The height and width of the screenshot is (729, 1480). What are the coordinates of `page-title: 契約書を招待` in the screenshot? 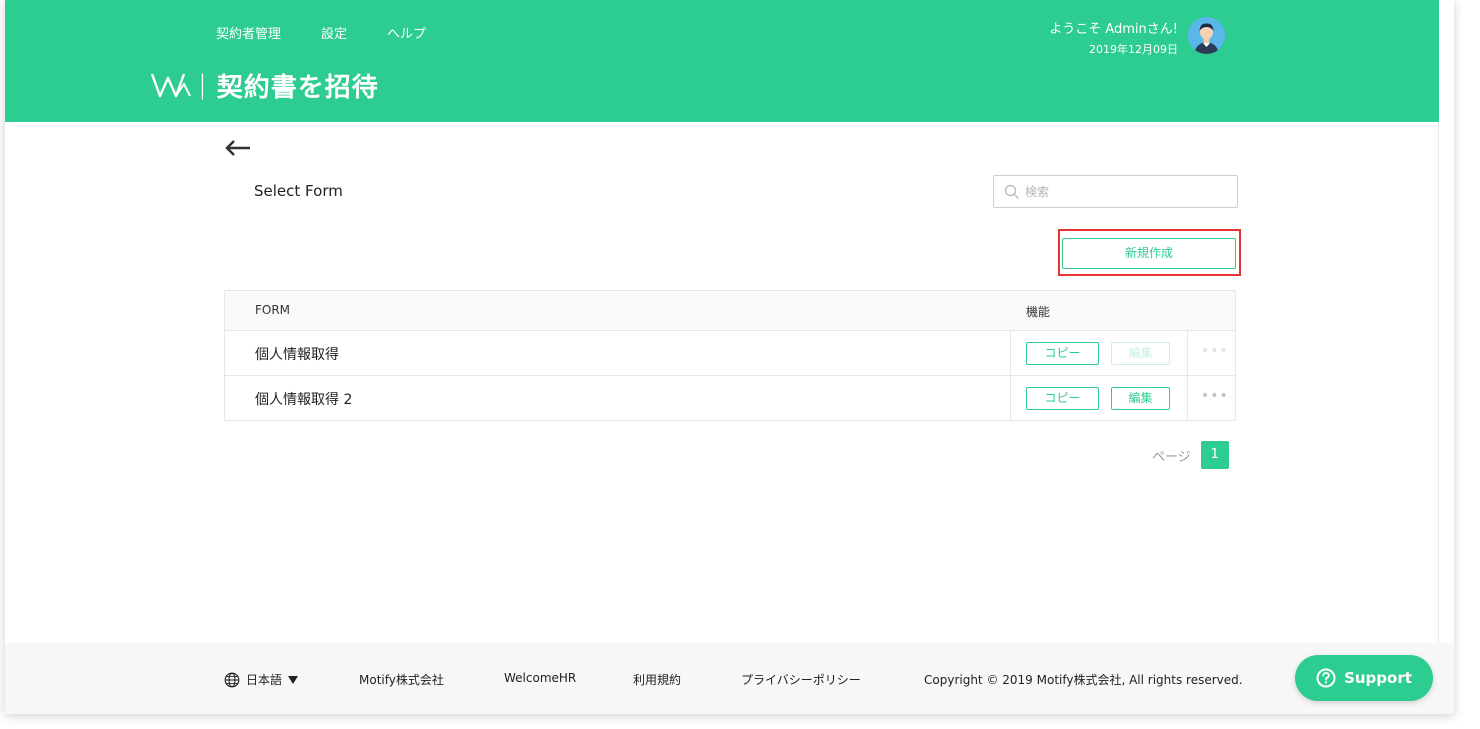 It's located at (297, 87).